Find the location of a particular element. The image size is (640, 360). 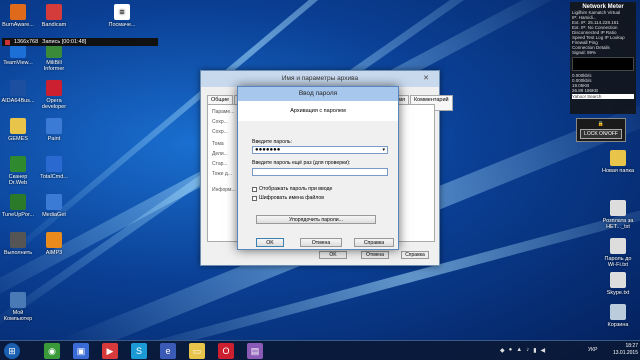

desktop-icon: Выполнить is located at coordinates (19, 244).